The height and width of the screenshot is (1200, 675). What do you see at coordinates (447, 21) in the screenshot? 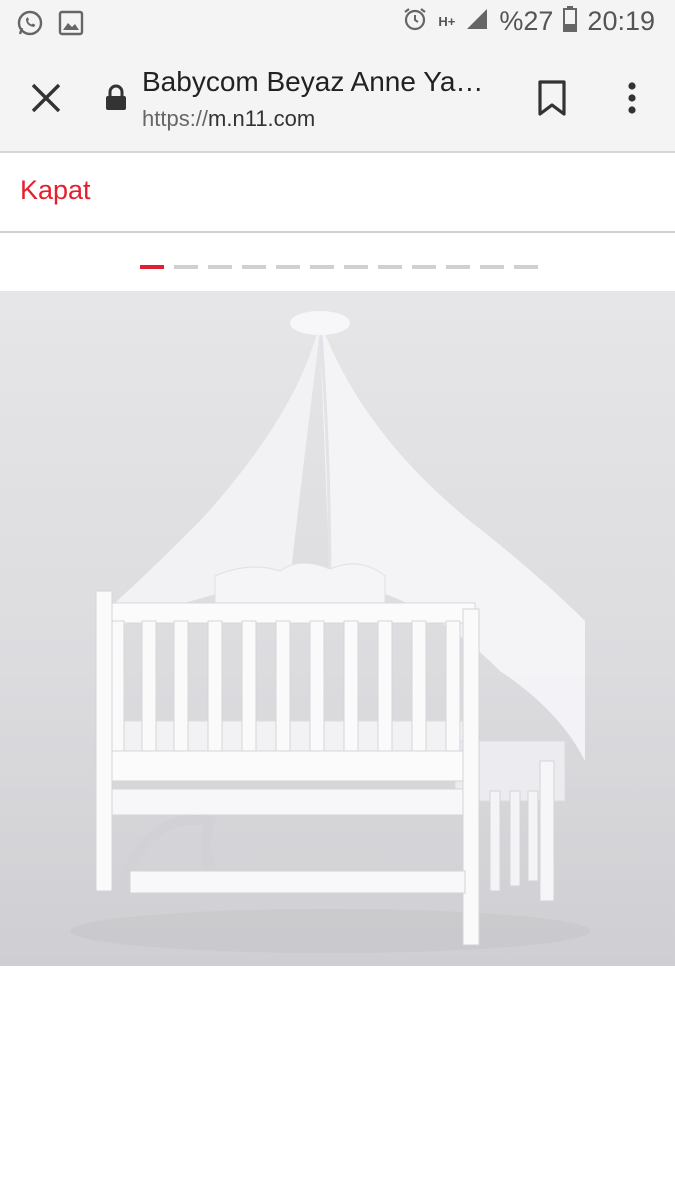
I see `network-type: H+` at bounding box center [447, 21].